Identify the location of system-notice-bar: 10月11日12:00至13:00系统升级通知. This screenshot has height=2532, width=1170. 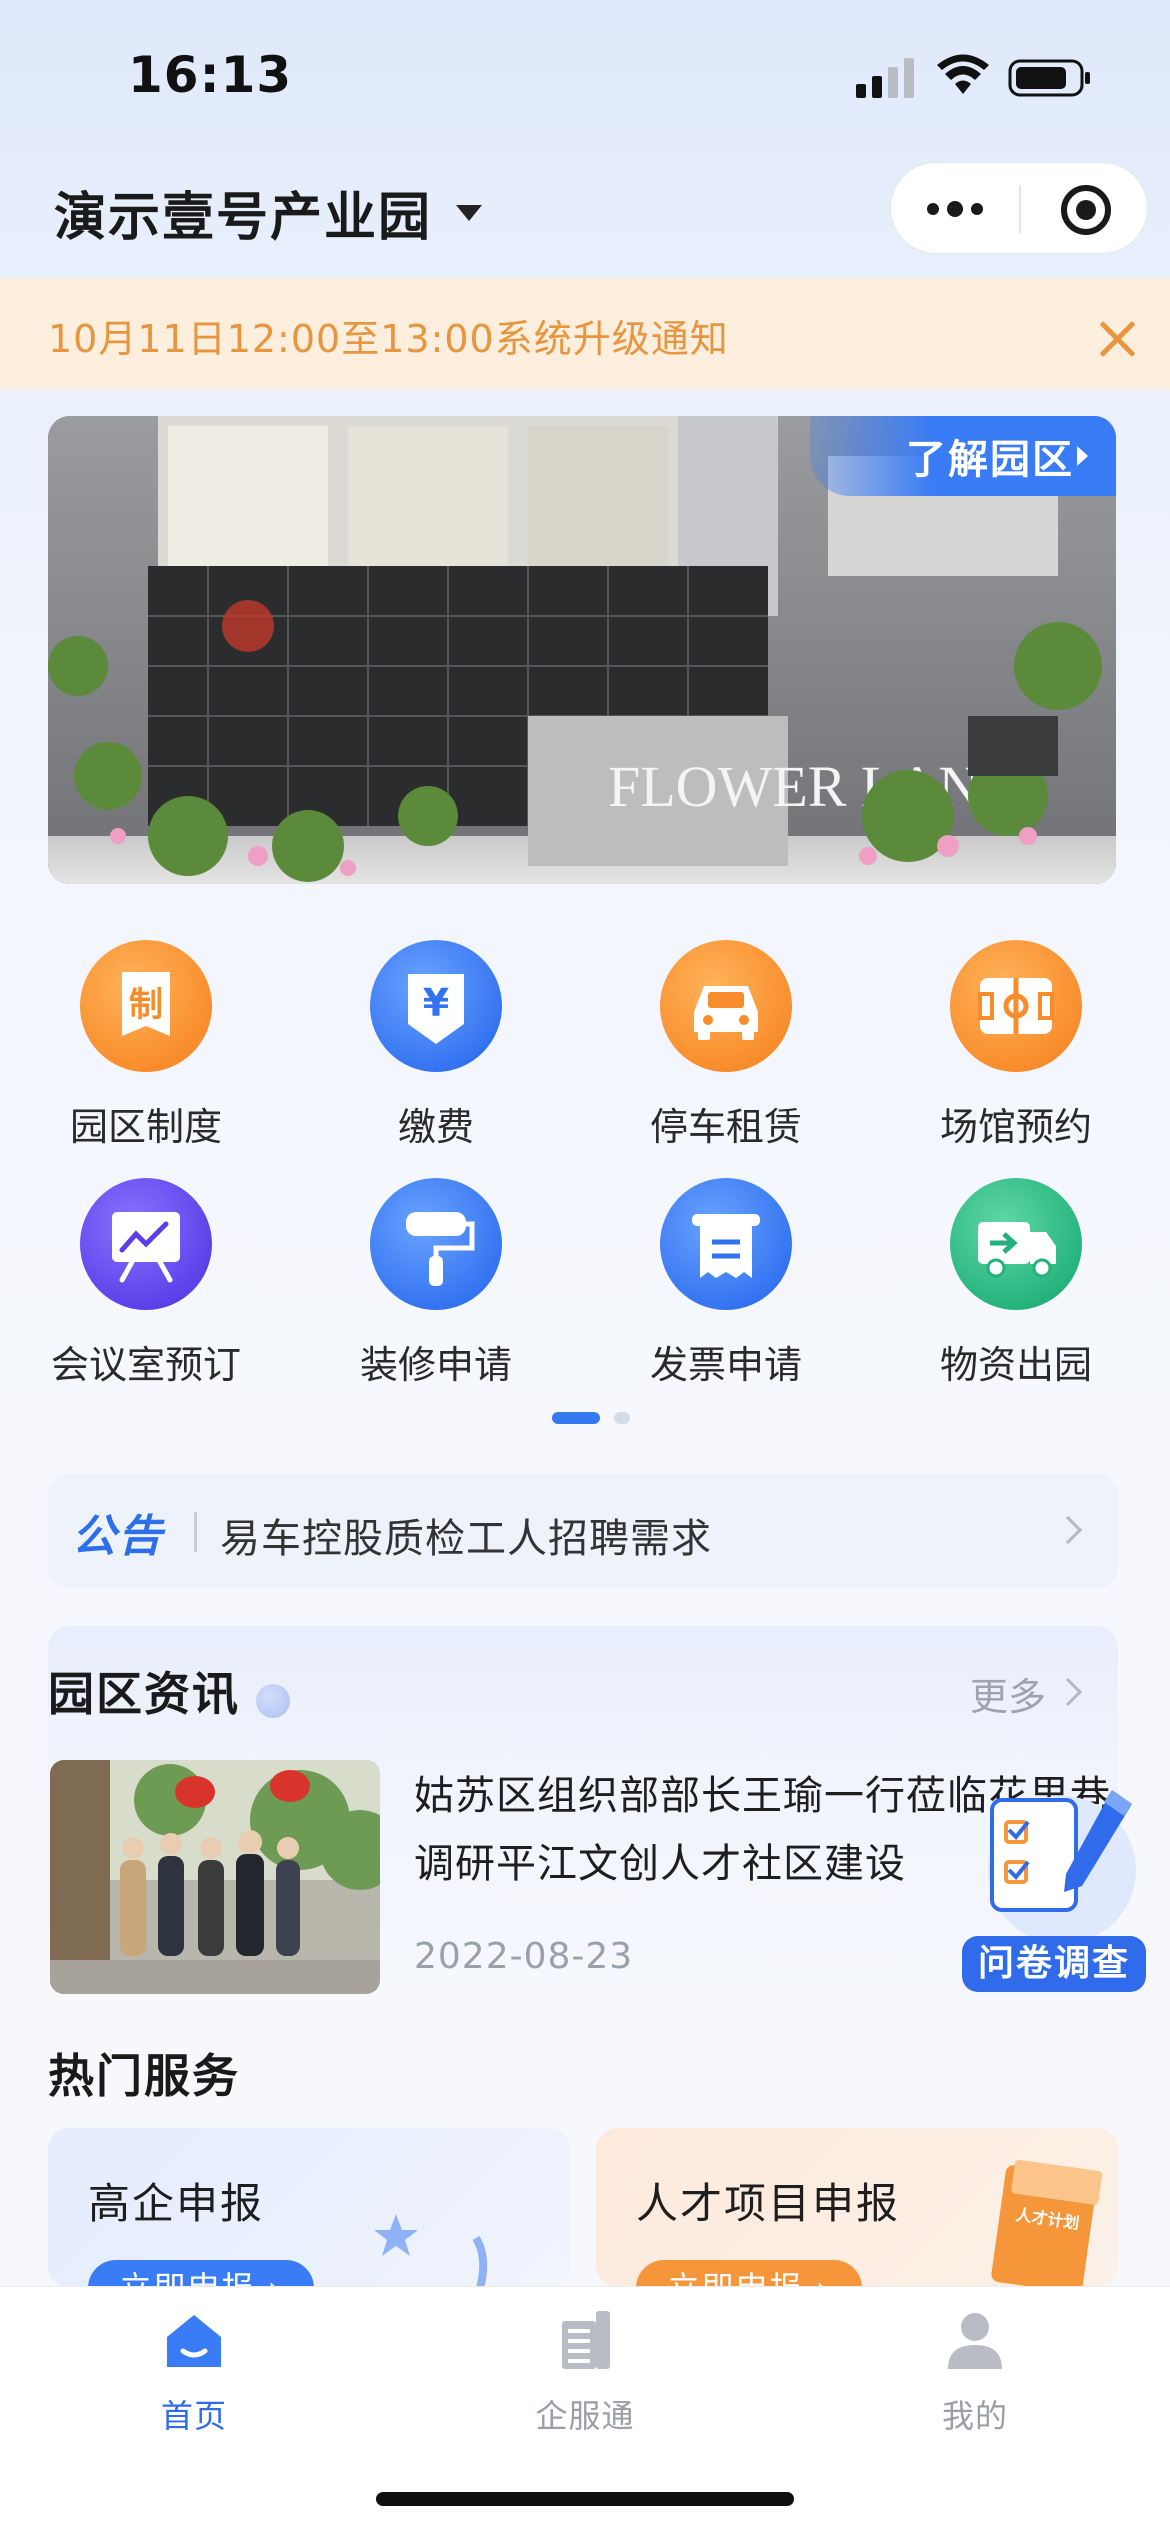
(585, 334).